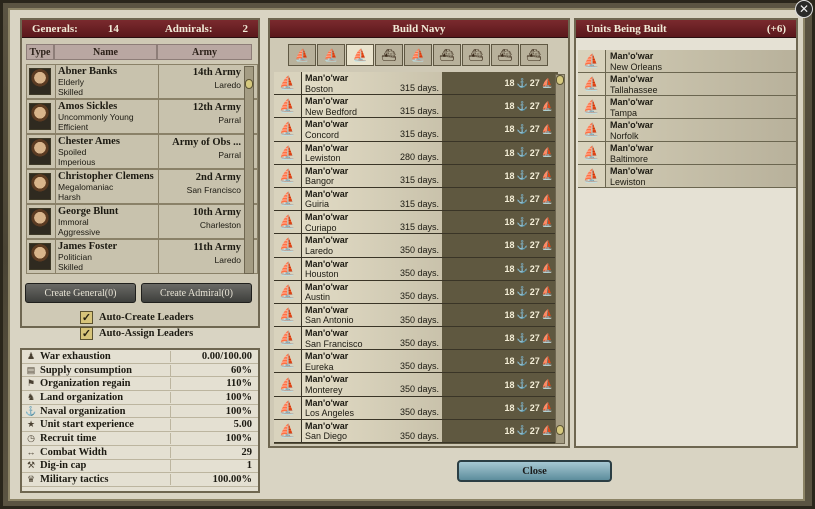  I want to click on stat-row: ♛ Military tactics 100.00%, so click(140, 480).